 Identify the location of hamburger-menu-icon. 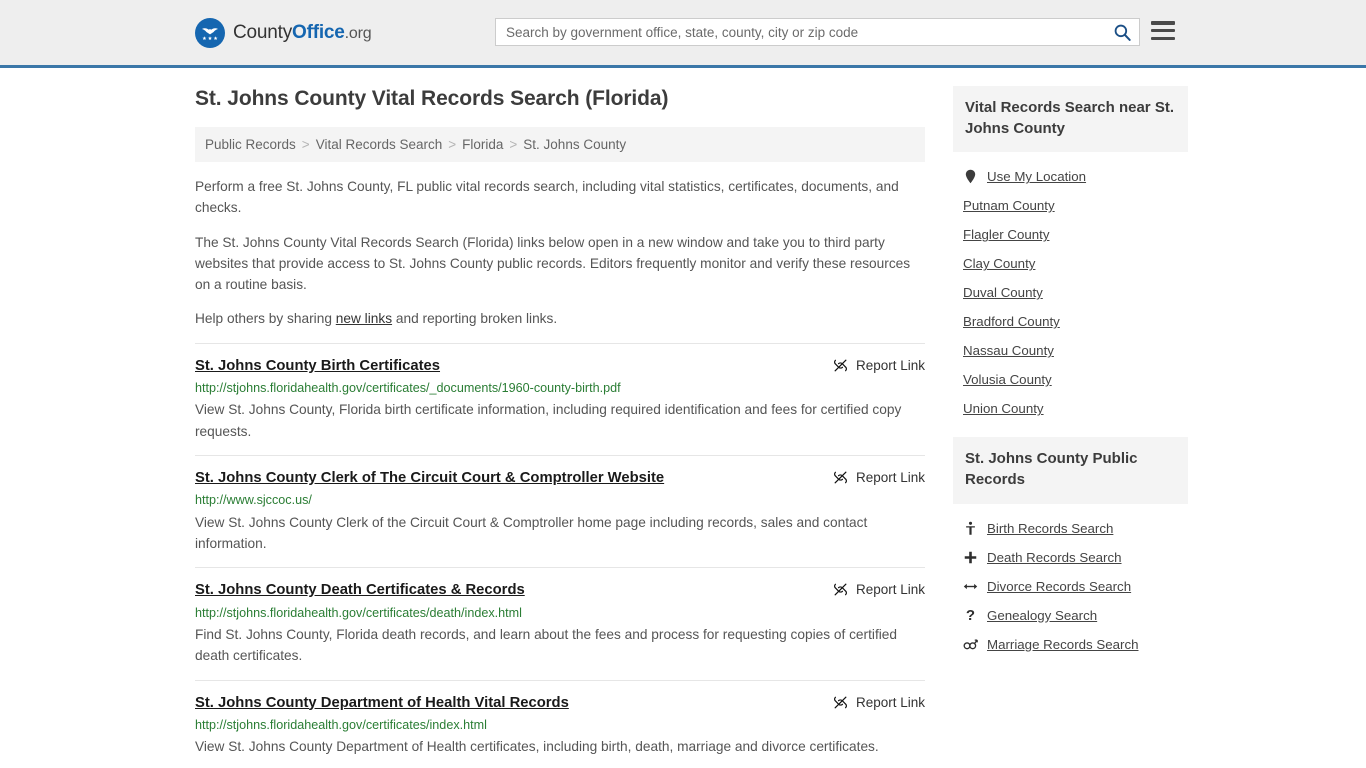
(1163, 30).